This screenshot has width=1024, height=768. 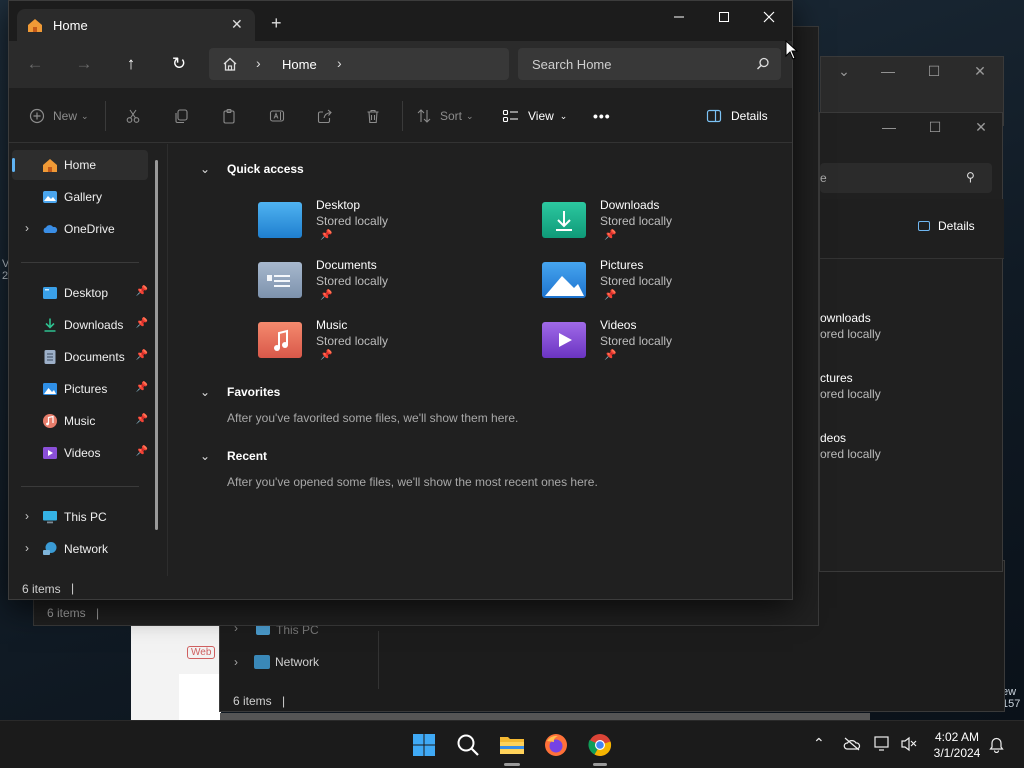 I want to click on notification-bell-icon, so click(x=996, y=745).